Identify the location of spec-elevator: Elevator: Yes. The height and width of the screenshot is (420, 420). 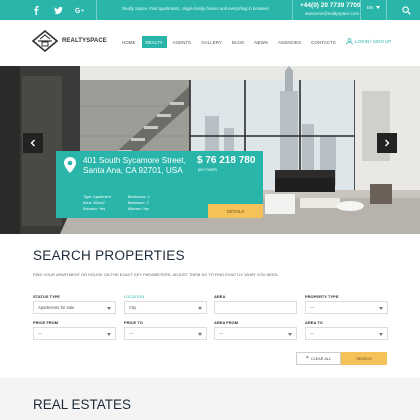
(94, 209).